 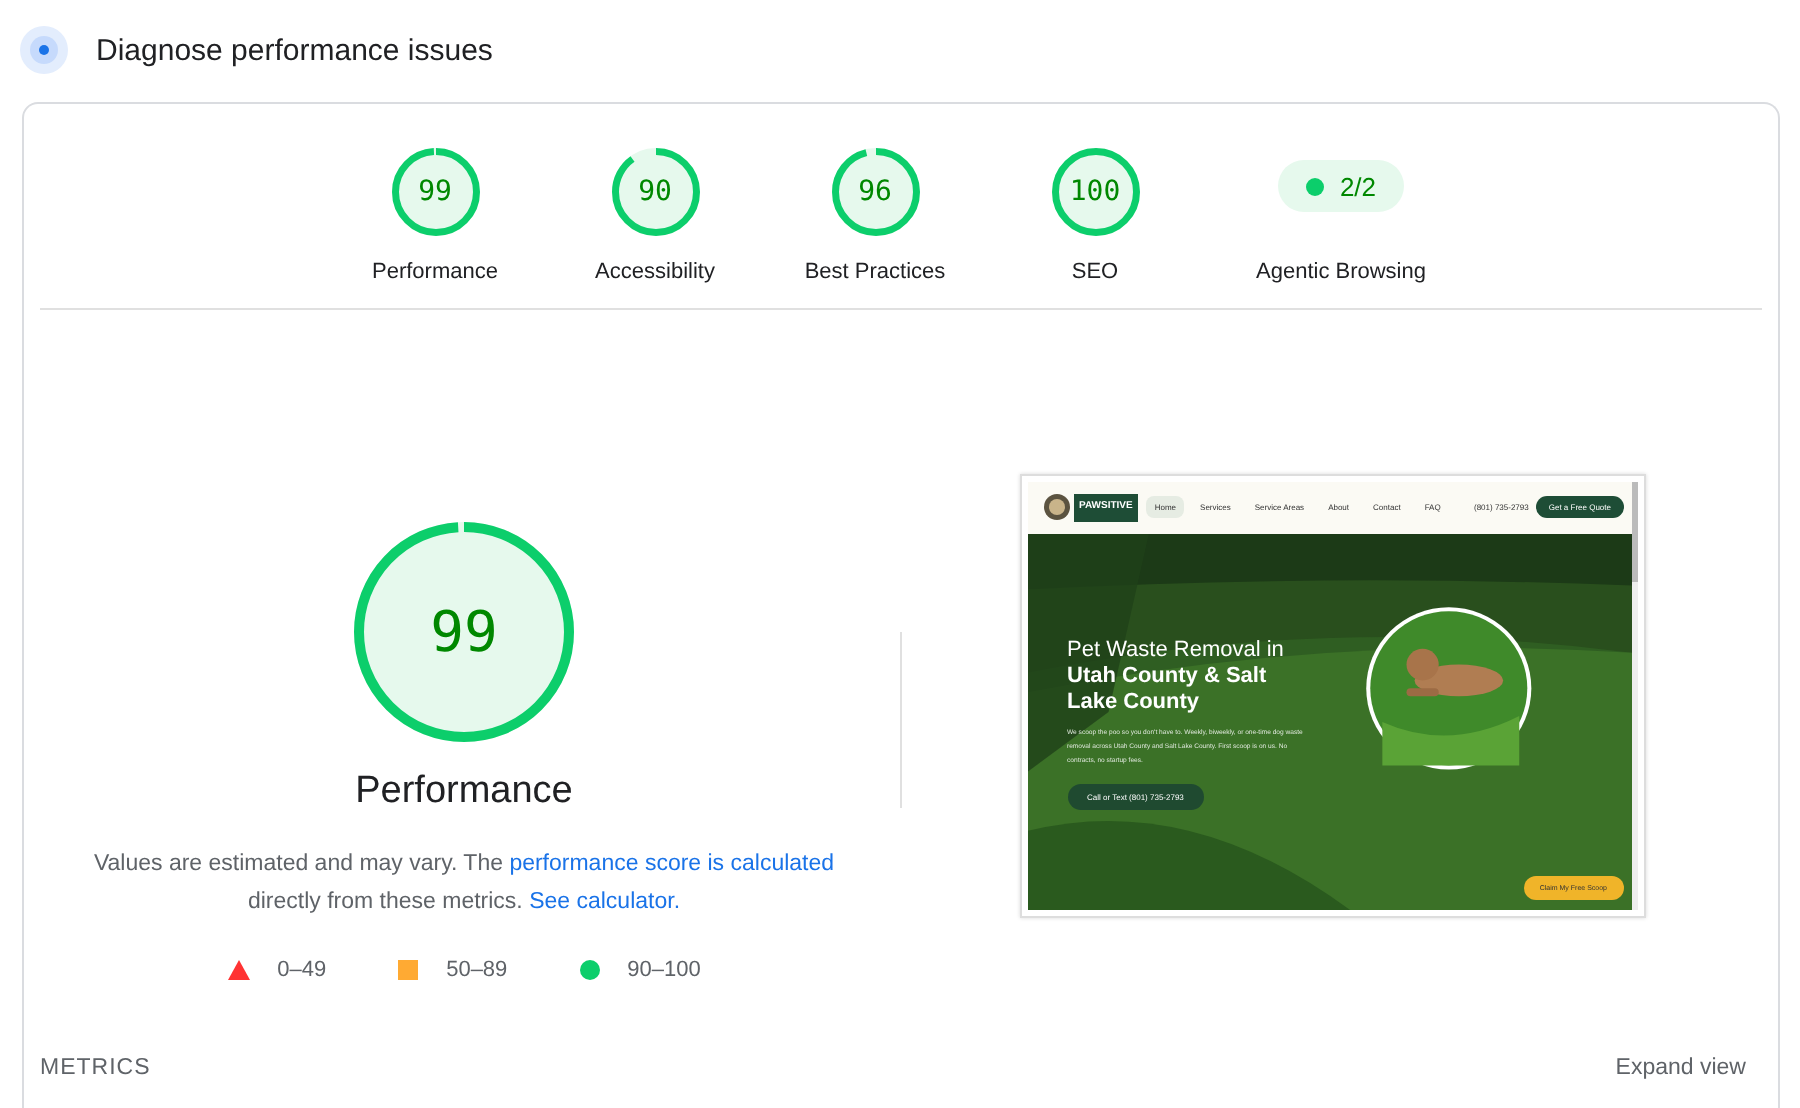 What do you see at coordinates (294, 50) in the screenshot?
I see `section-title: Diagnose performance issues` at bounding box center [294, 50].